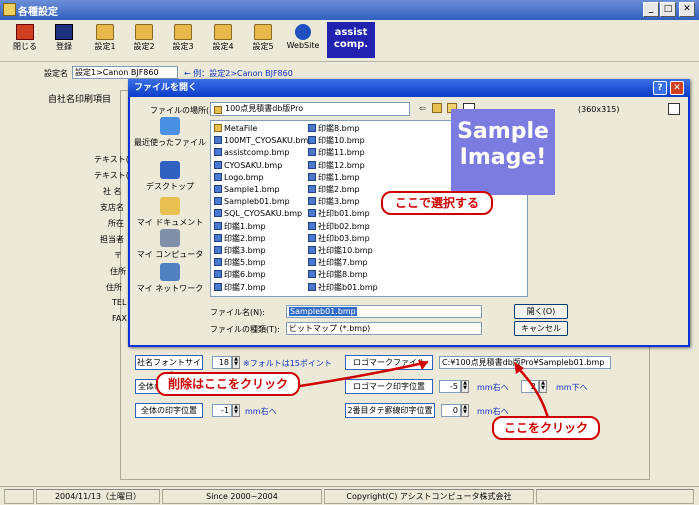 The width and height of the screenshot is (699, 505). I want to click on arrow-delete, so click(364, 374).